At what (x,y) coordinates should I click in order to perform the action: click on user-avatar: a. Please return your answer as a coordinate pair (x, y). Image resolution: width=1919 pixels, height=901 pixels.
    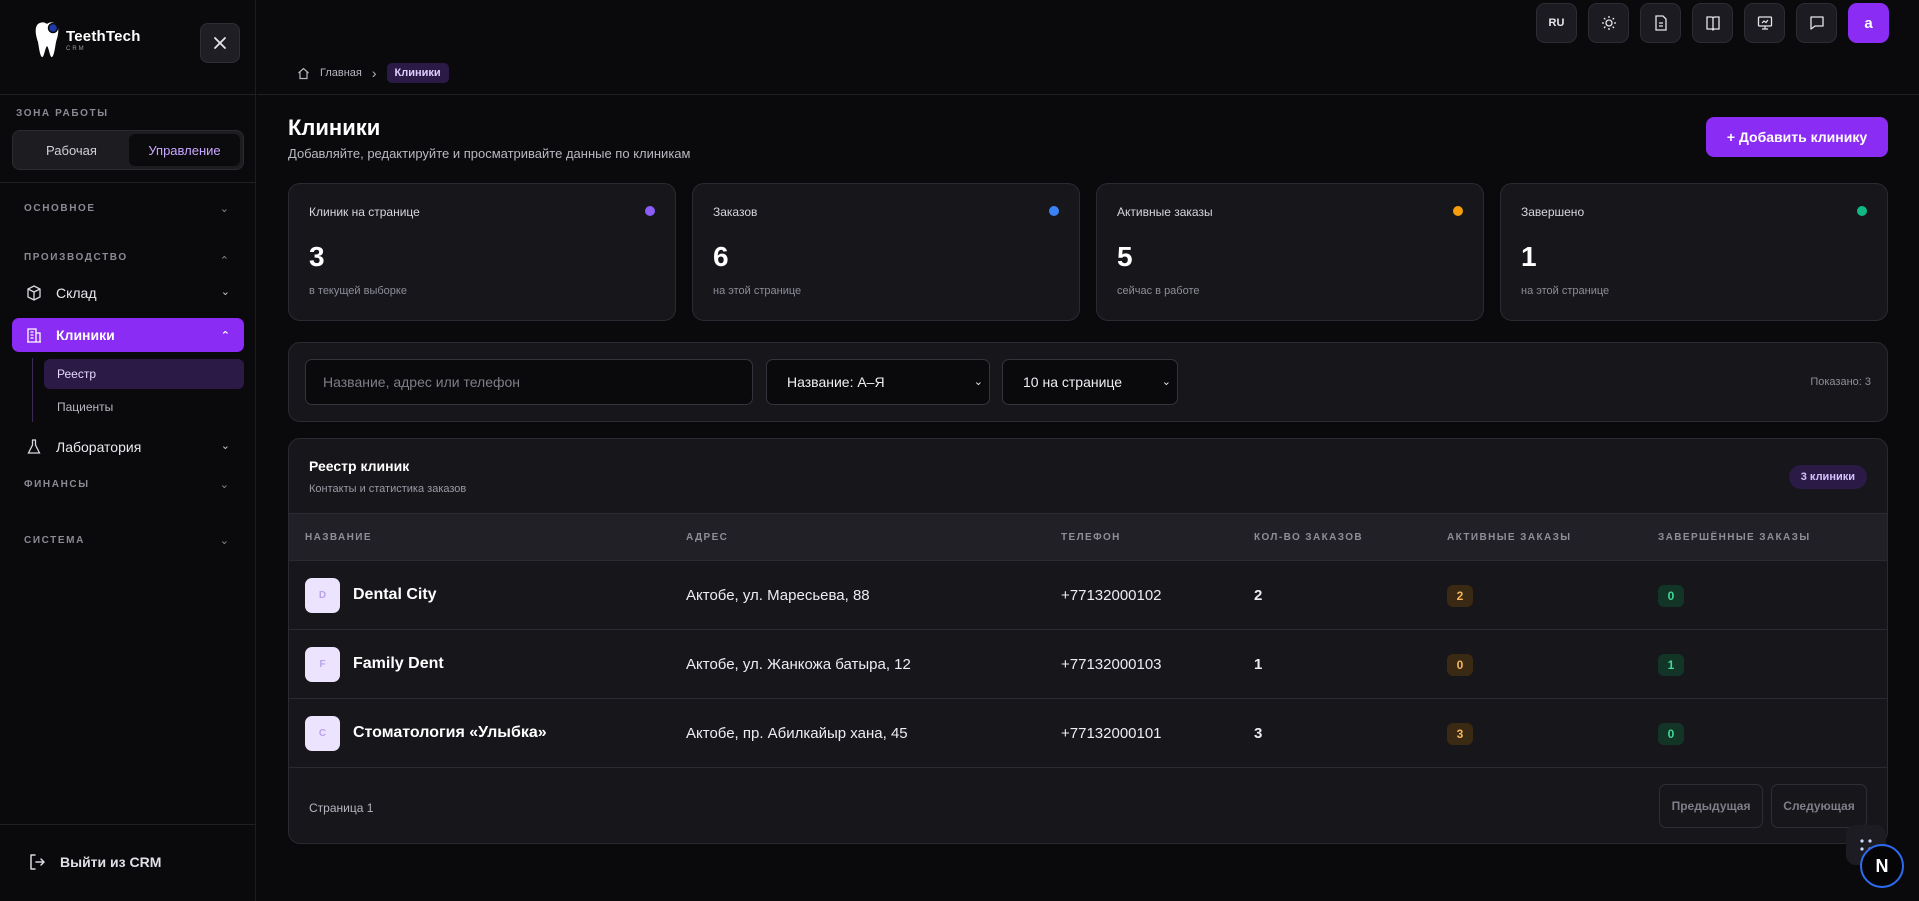
    Looking at the image, I should click on (1868, 23).